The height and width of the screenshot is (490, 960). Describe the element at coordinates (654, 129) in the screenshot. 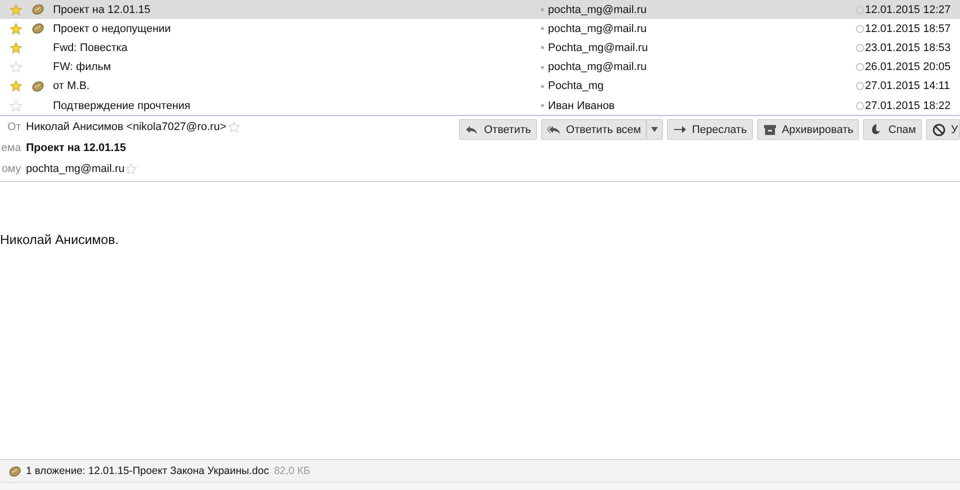

I see `caret-icon` at that location.